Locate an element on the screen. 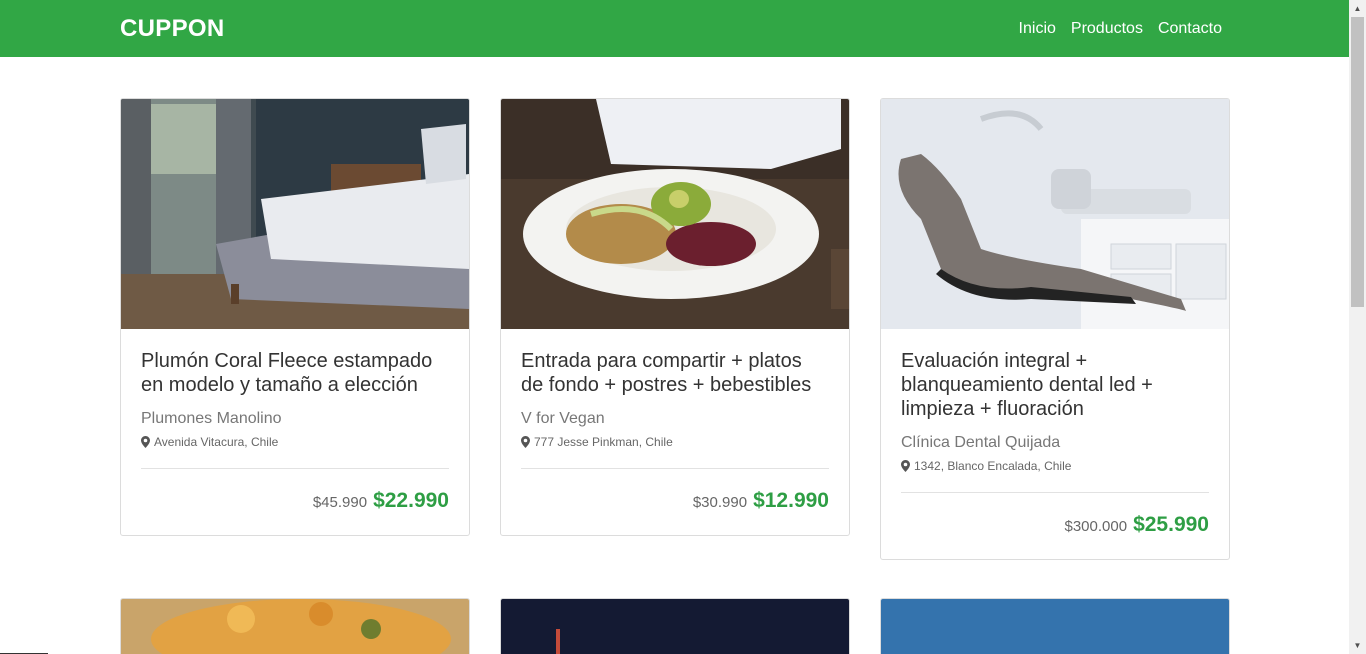 The image size is (1366, 654). card-vendor: Clínica Dental Quijada is located at coordinates (981, 442).